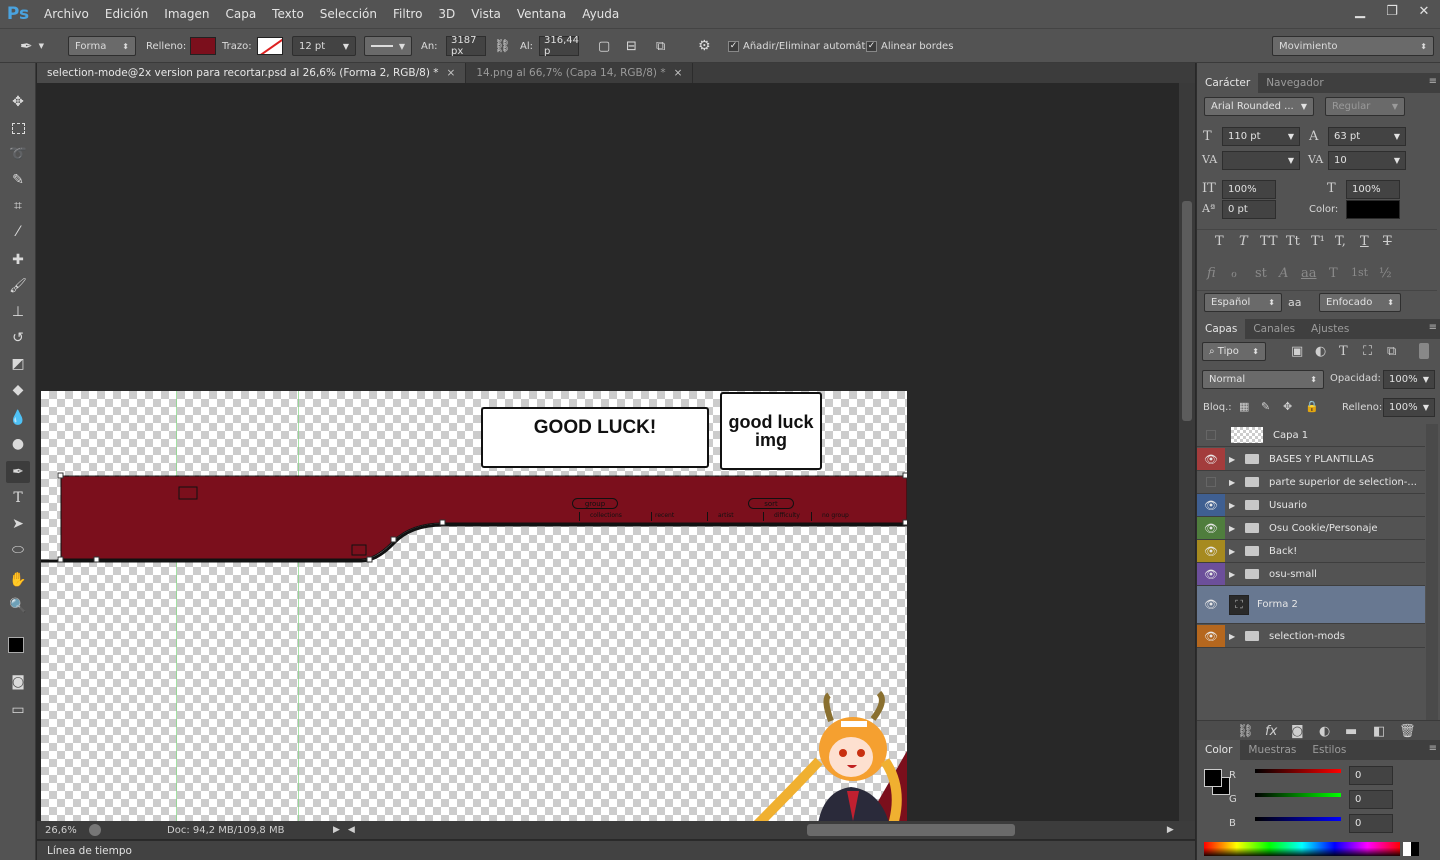 This screenshot has width=1440, height=860. What do you see at coordinates (18, 606) in the screenshot?
I see `zoom-tool-icon: 🔍` at bounding box center [18, 606].